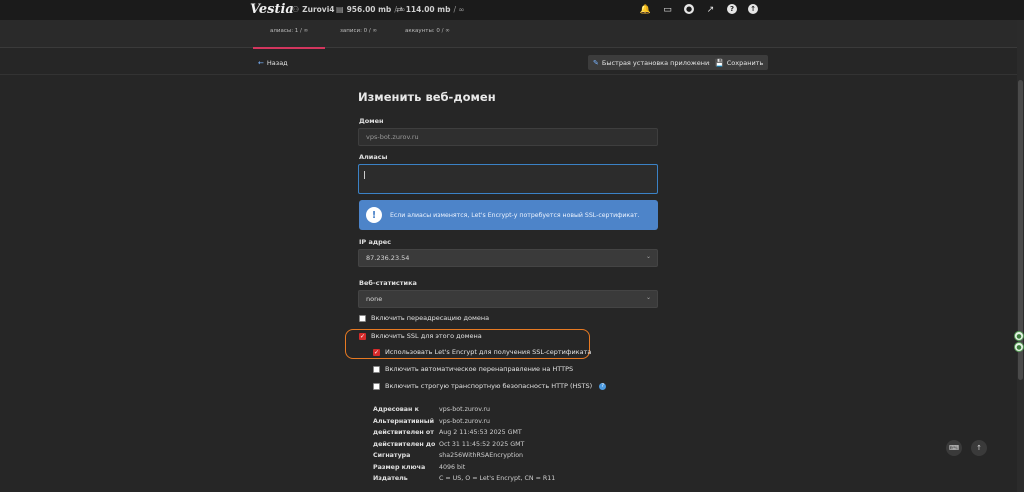 This screenshot has width=1024, height=492. What do you see at coordinates (273, 62) in the screenshot?
I see `back-button: ← Назад` at bounding box center [273, 62].